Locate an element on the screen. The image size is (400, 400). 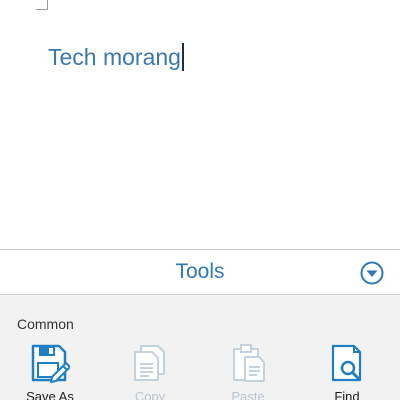
find-icon is located at coordinates (346, 363).